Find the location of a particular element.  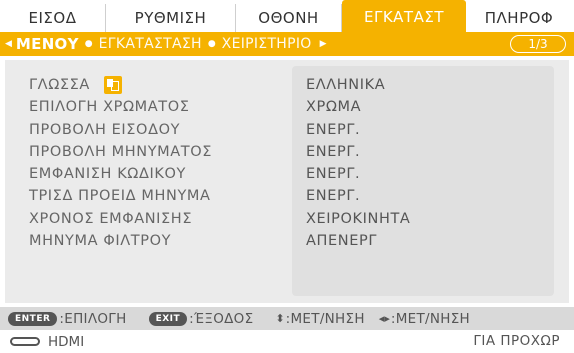

help-exit-text: :ΈΞΟΔΟΣ is located at coordinates (221, 318).